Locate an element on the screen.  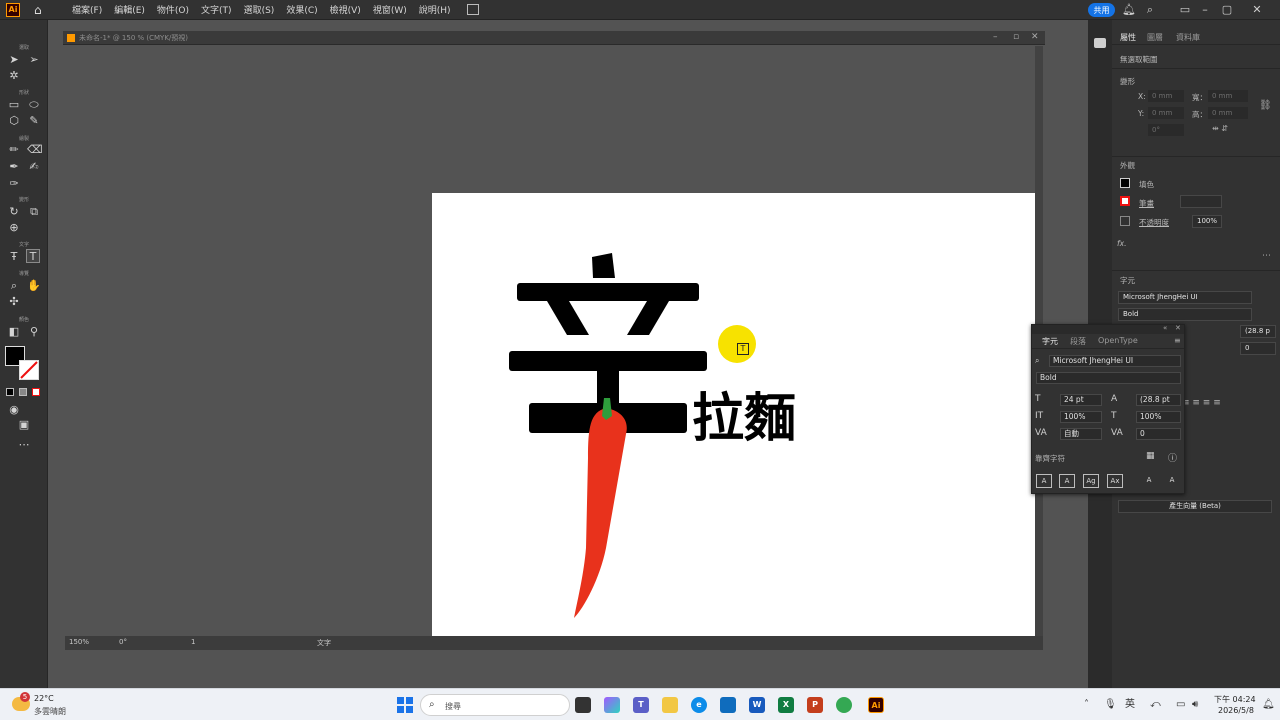
ellipse-tool-icon: ⬭ is located at coordinates (34, 105).